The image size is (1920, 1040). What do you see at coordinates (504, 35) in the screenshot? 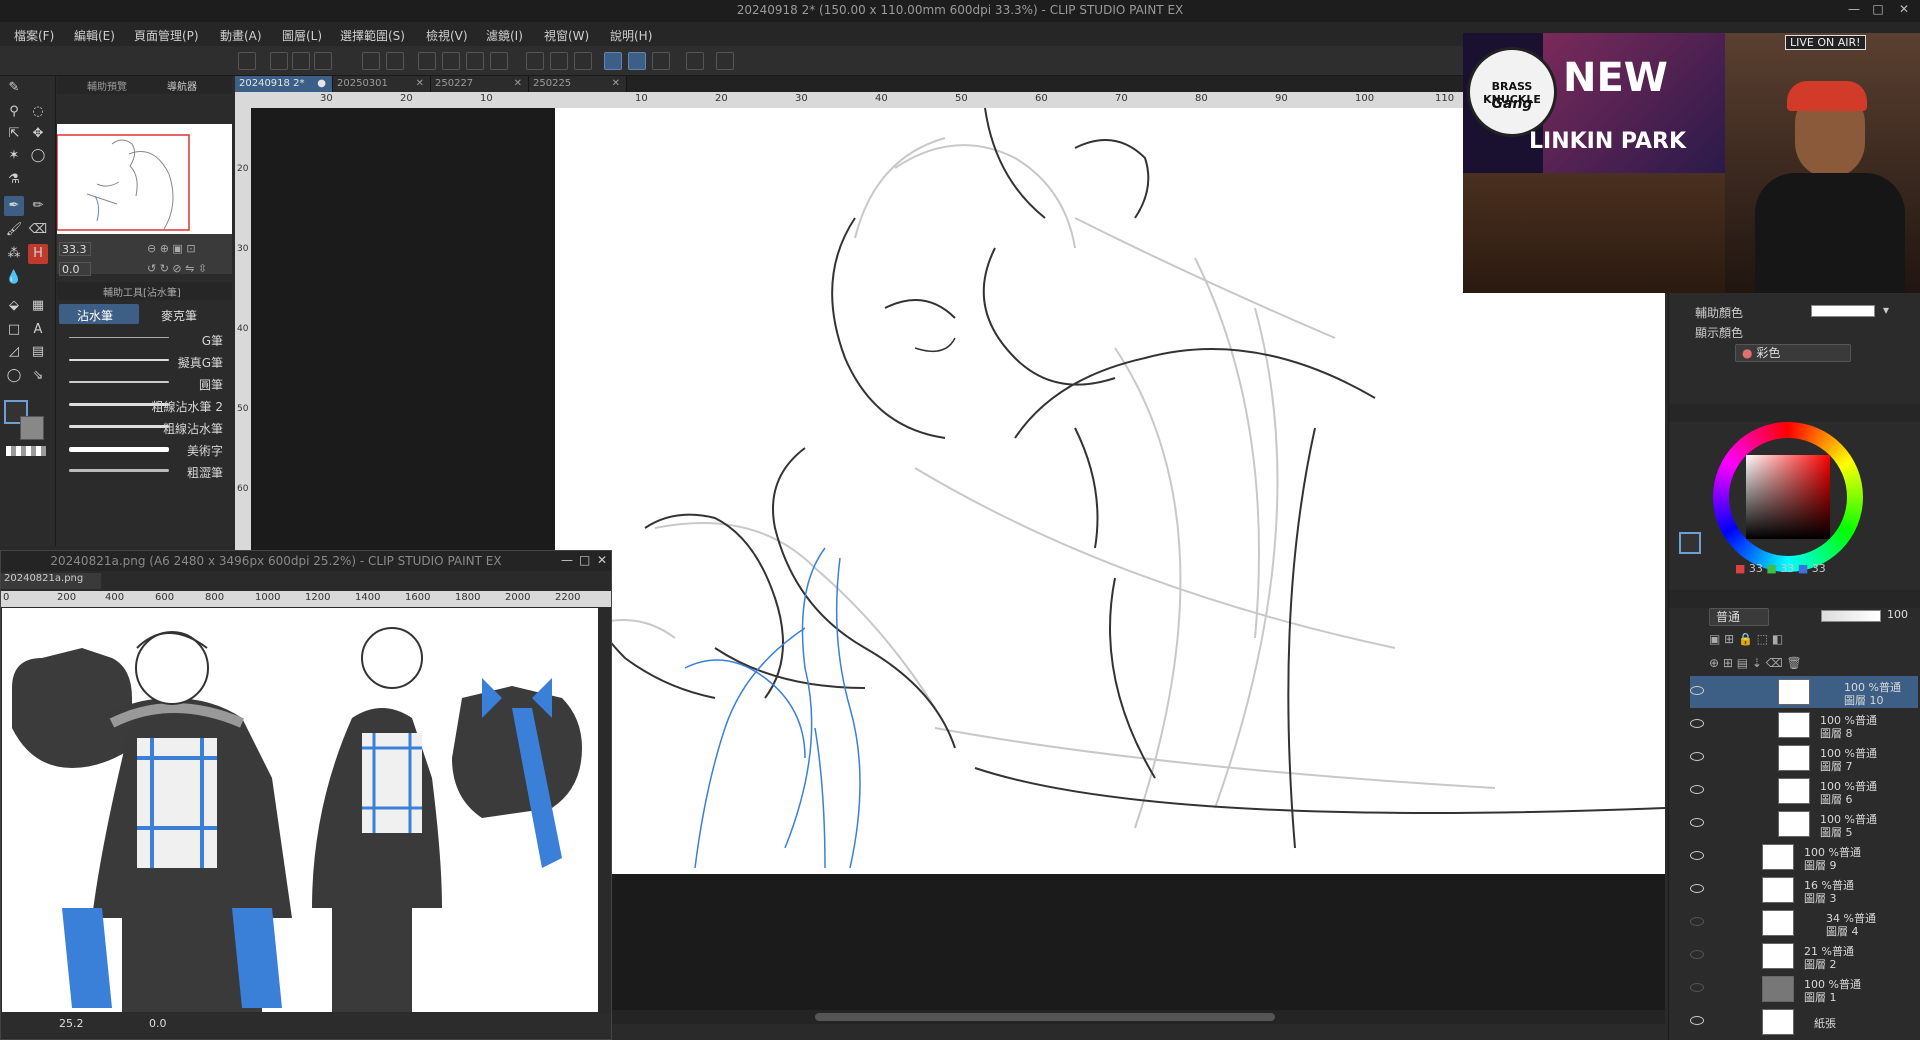
I see `menu-filter: 濾鏡(I)` at bounding box center [504, 35].